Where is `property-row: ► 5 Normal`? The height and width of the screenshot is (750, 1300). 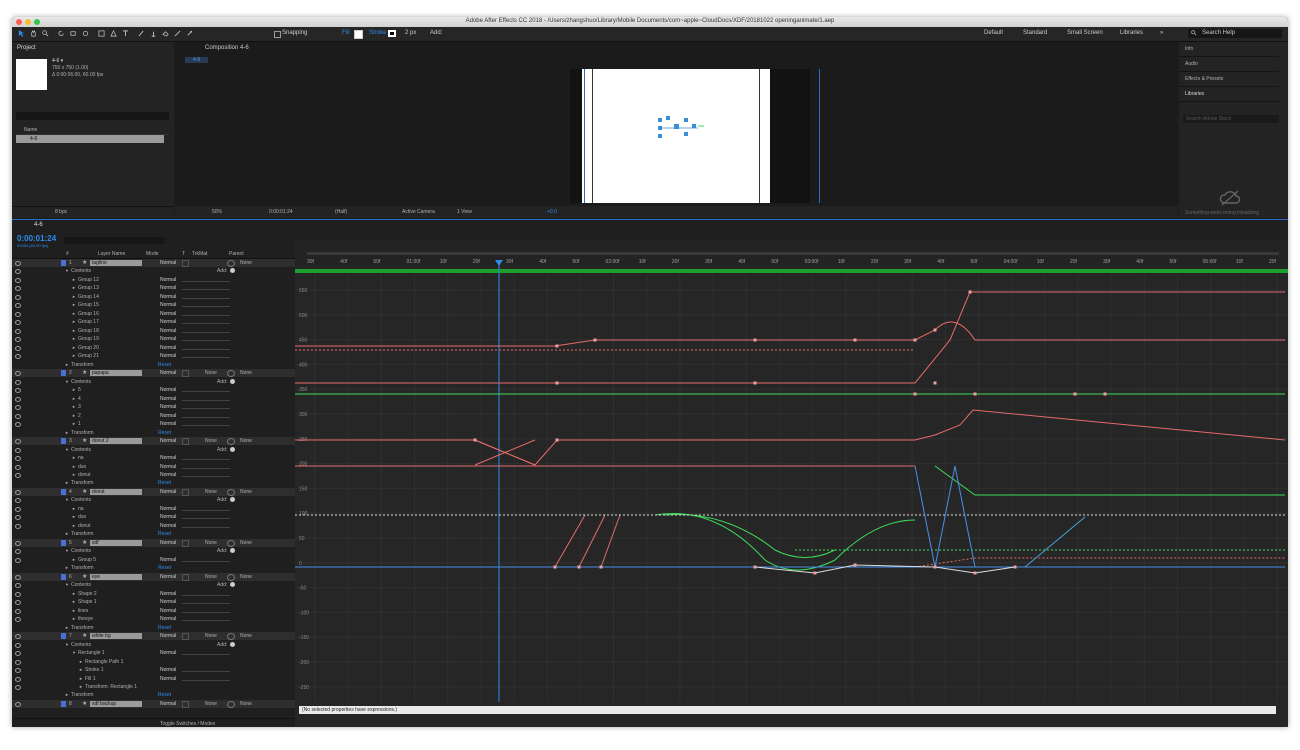
property-row: ► 5 Normal is located at coordinates (152, 390).